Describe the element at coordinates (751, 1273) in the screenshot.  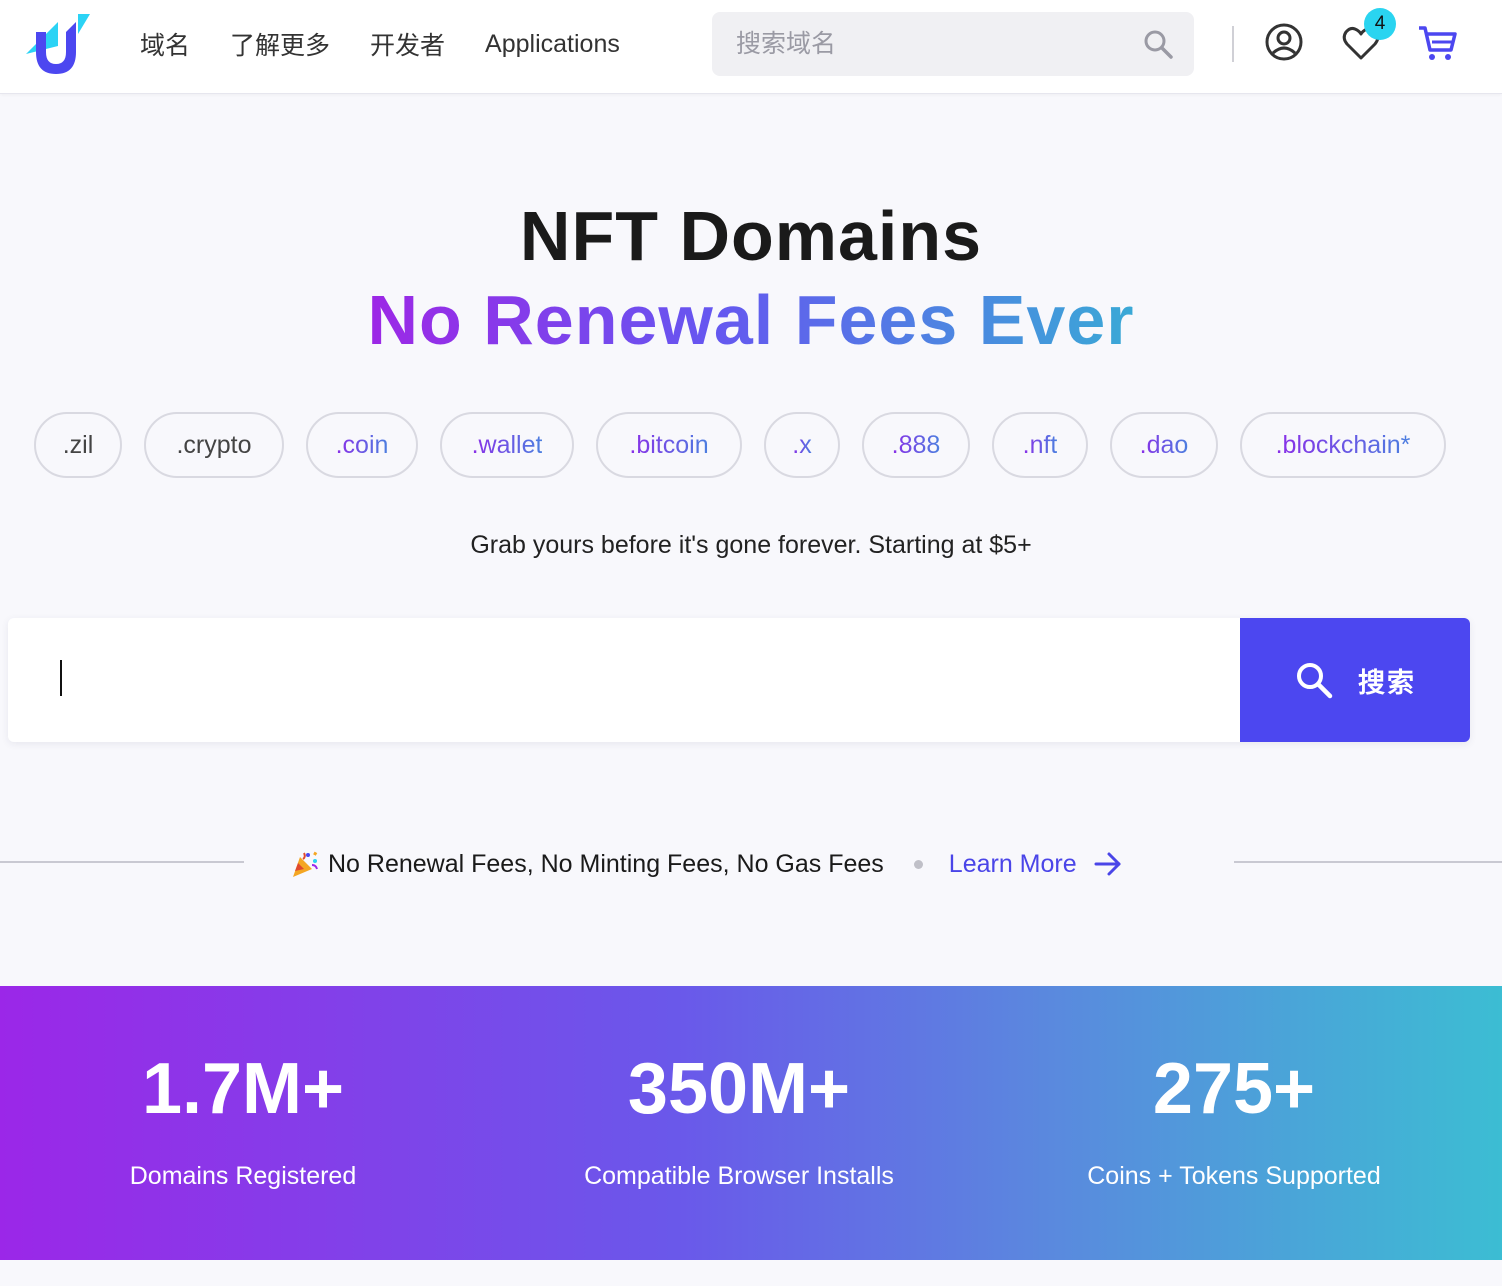
I see `page-bottom-strip` at that location.